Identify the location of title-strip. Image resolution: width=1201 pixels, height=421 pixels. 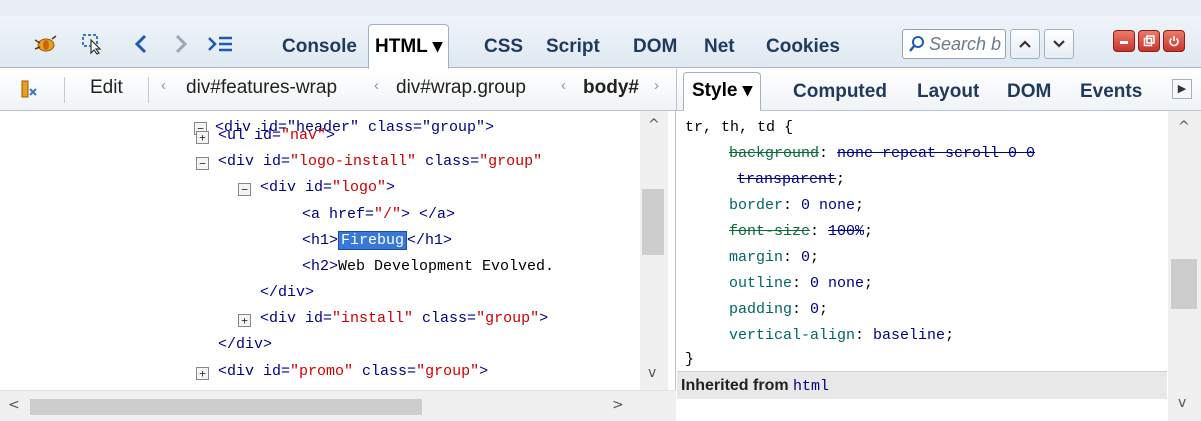
(600, 8).